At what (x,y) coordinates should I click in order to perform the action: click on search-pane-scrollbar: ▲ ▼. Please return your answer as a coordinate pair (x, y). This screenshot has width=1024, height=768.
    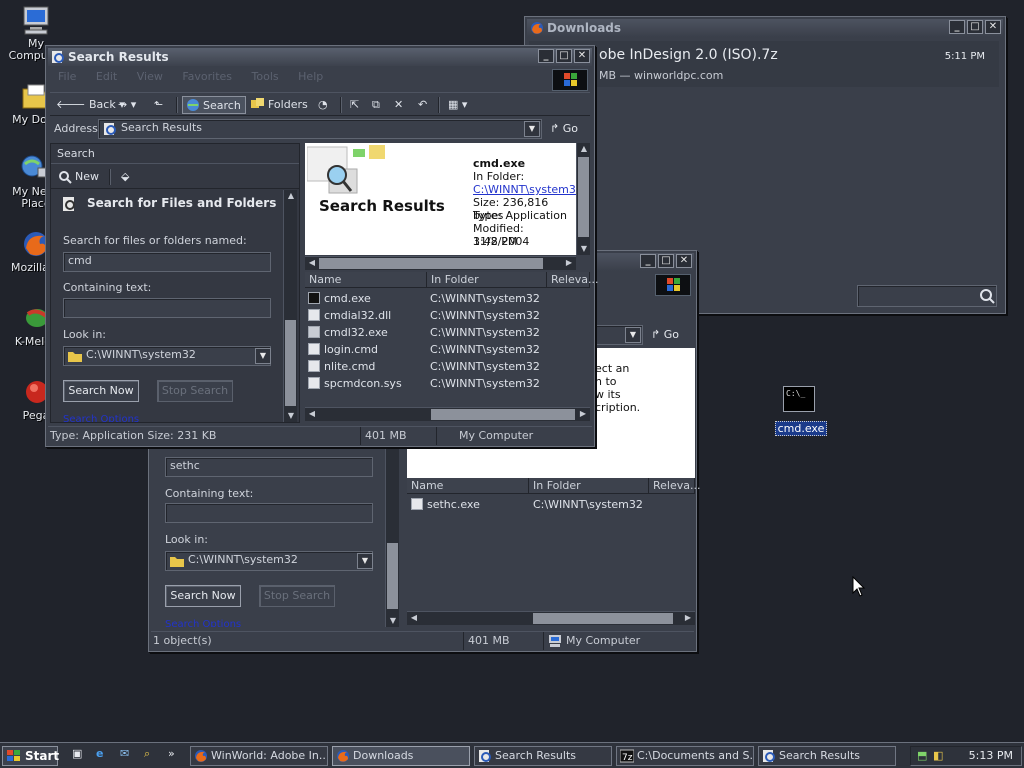
    Looking at the image, I should click on (290, 306).